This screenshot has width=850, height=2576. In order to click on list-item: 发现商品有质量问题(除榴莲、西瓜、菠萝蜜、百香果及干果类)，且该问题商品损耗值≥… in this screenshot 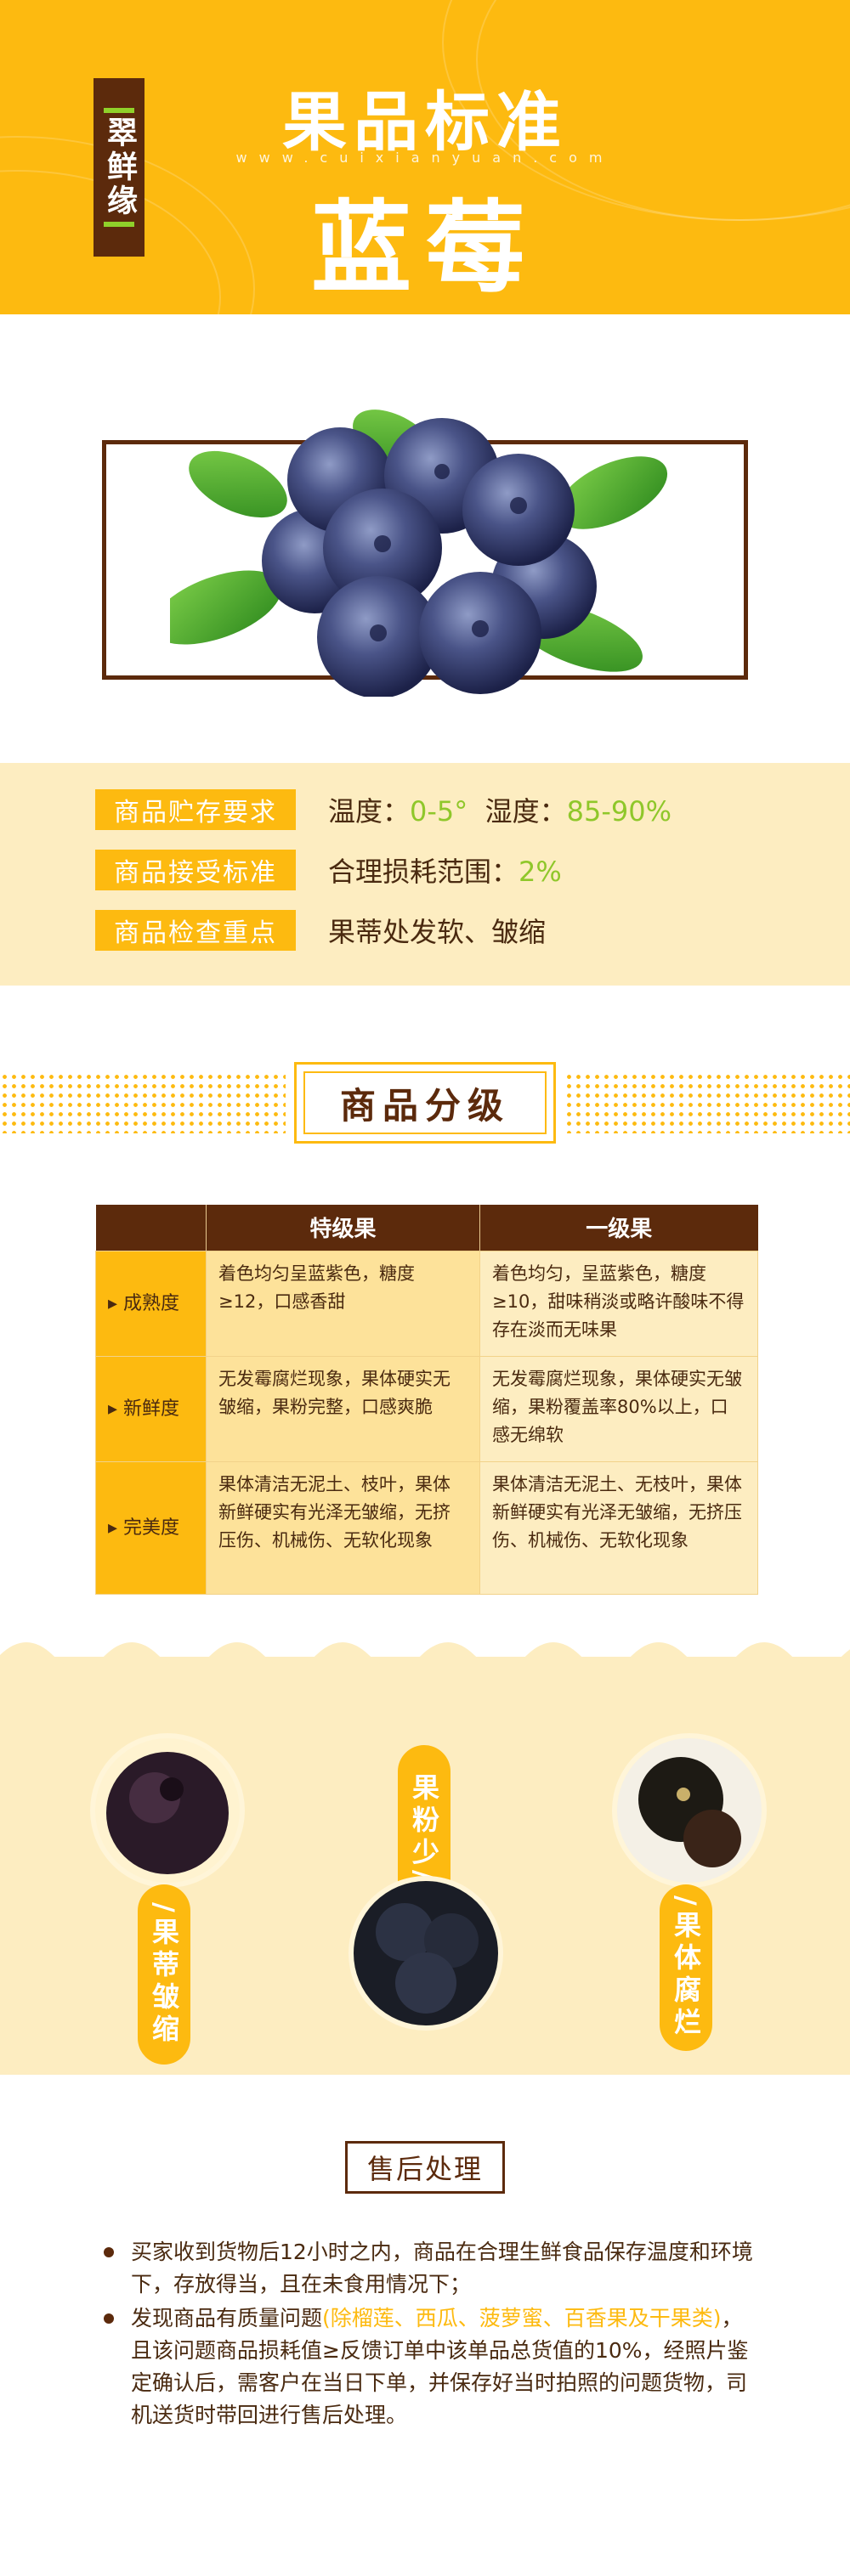, I will do `click(429, 2367)`.